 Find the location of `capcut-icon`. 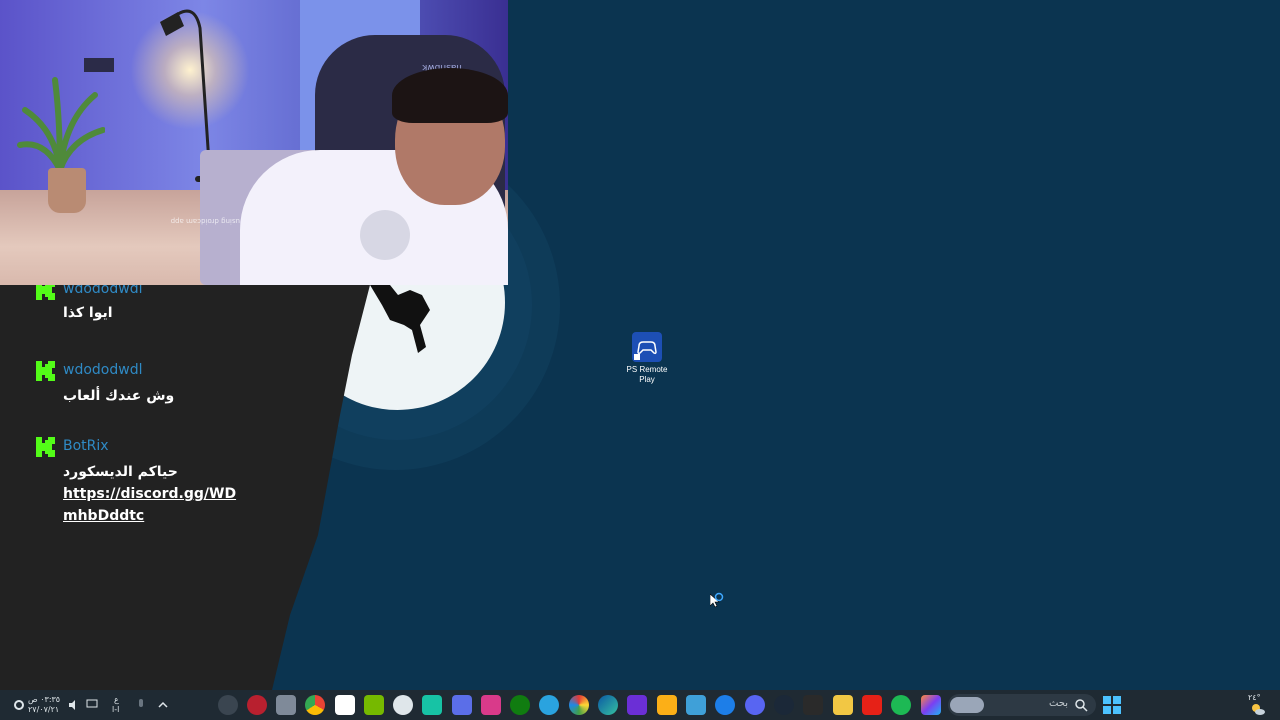

capcut-icon is located at coordinates (432, 705).